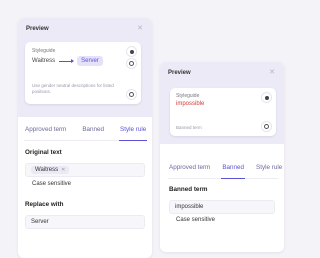  Describe the element at coordinates (44, 204) in the screenshot. I see `replace-with-title: Replace with` at that location.